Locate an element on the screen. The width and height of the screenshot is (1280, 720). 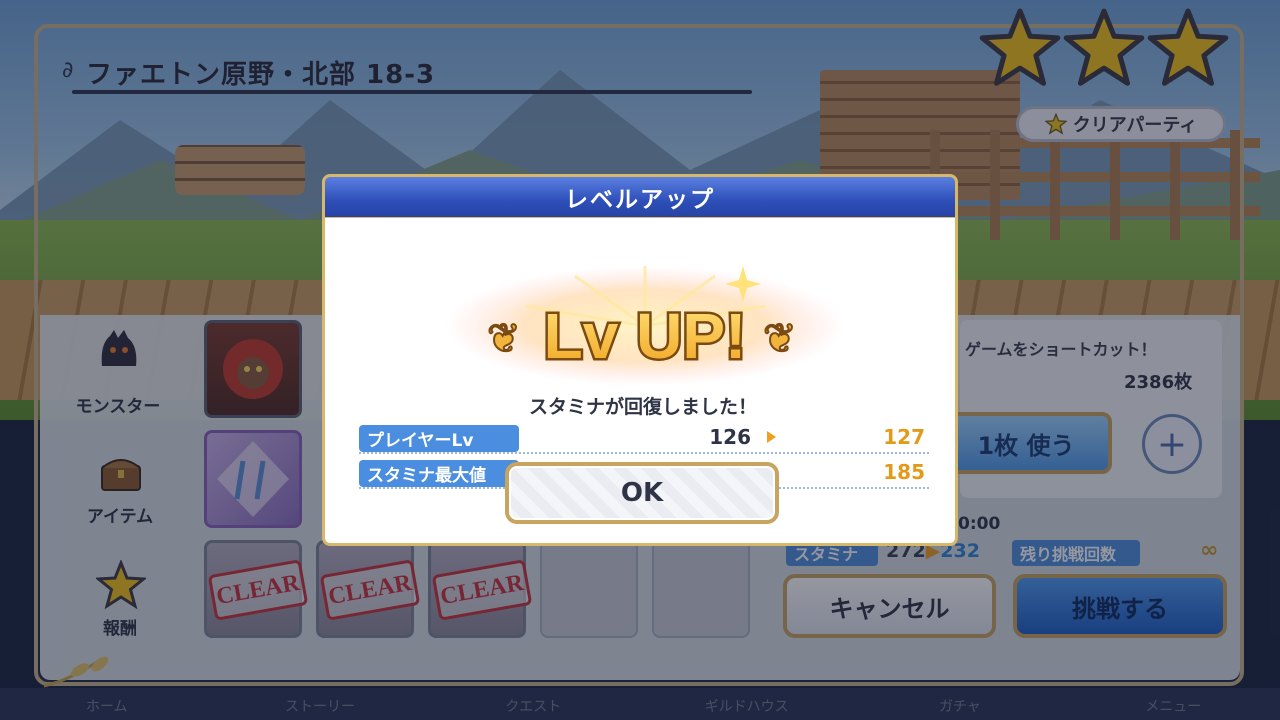
stat-label: スタミナ最大値 is located at coordinates (439, 473).